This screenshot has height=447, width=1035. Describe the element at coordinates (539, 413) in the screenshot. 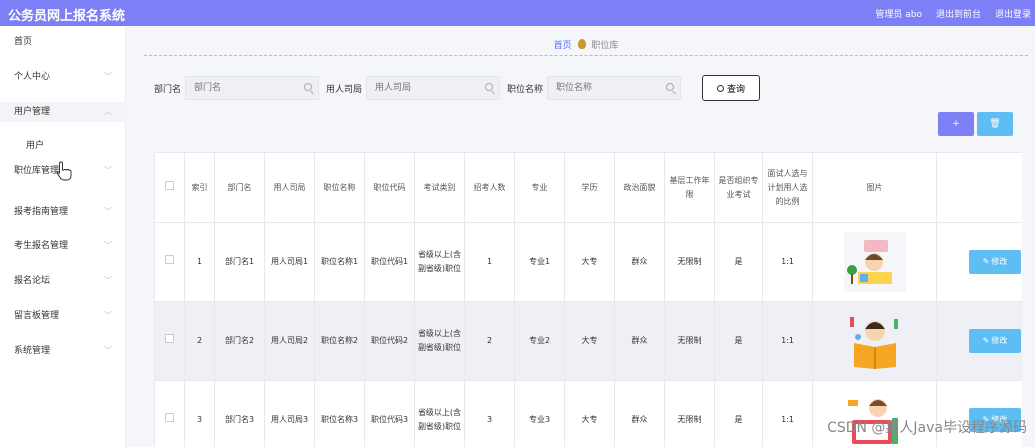

I see `table-cell: 专业3` at that location.